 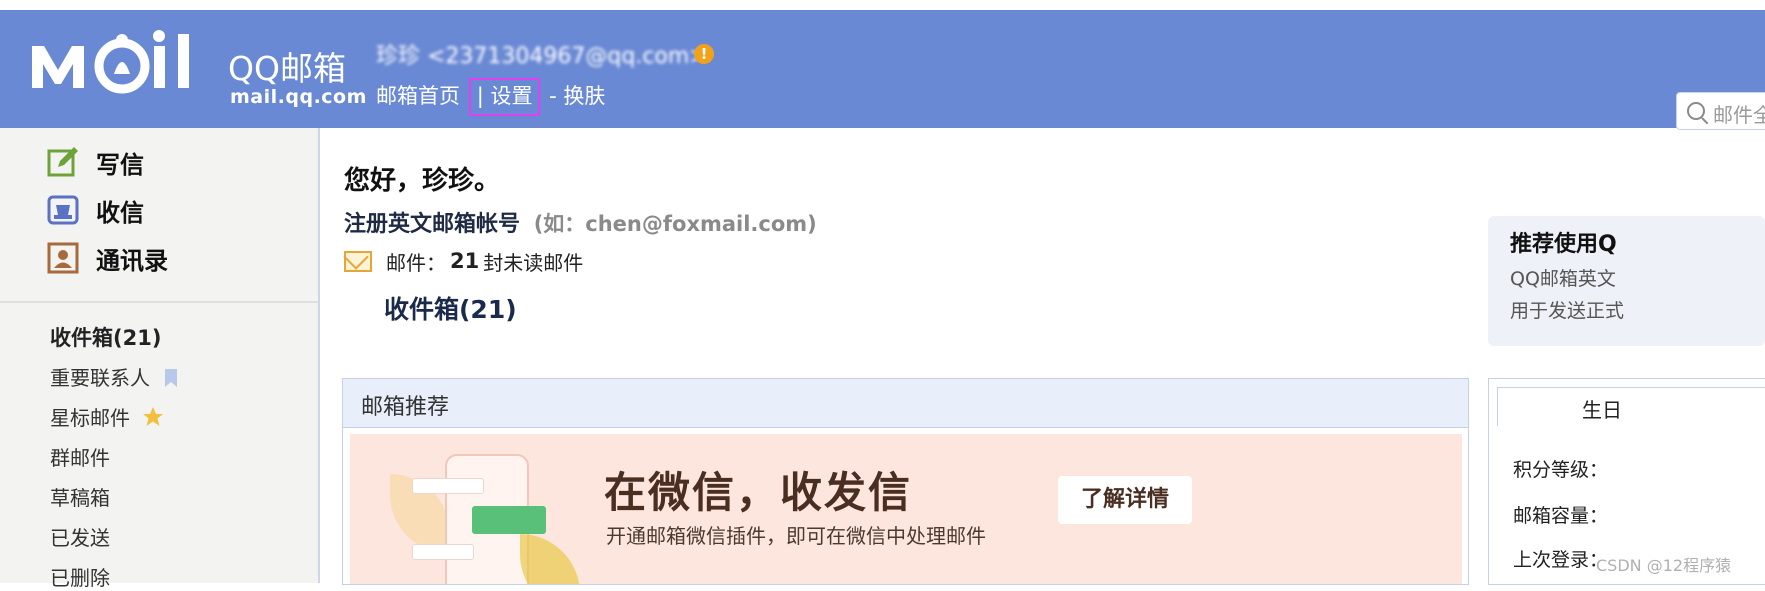 What do you see at coordinates (422, 181) in the screenshot?
I see `greeting: 您好，珍珍。` at bounding box center [422, 181].